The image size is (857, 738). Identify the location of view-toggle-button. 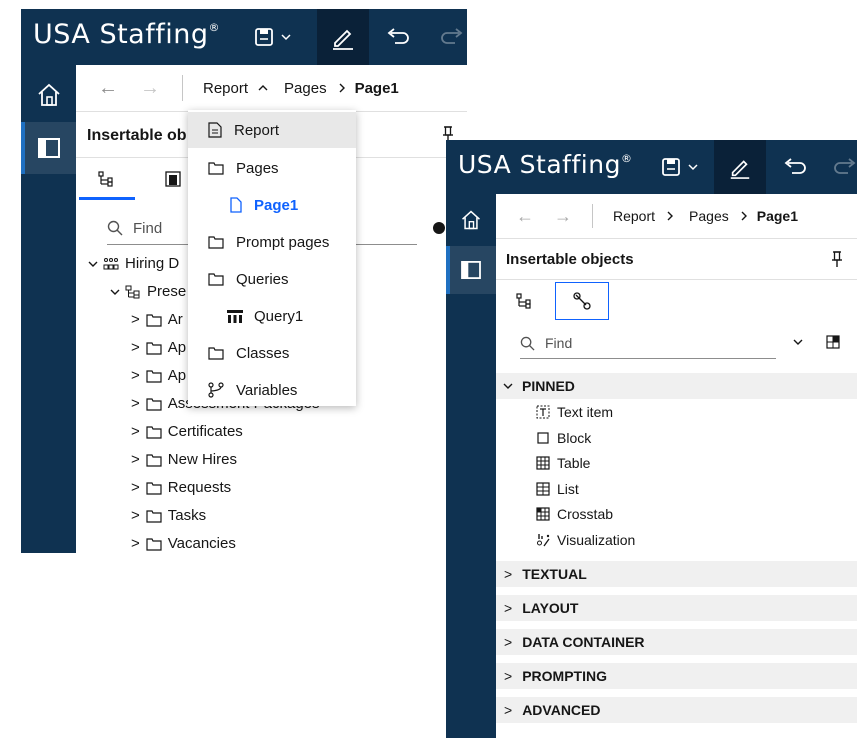
(833, 342).